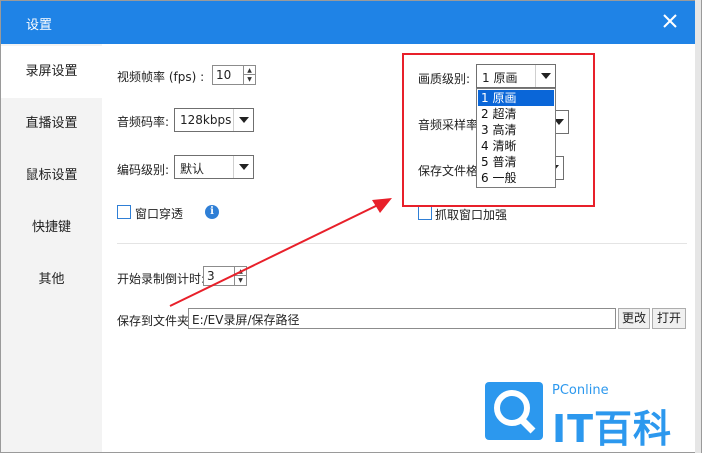 This screenshot has height=453, width=702. Describe the element at coordinates (612, 429) in the screenshot. I see `watermark-name: IT百科` at that location.